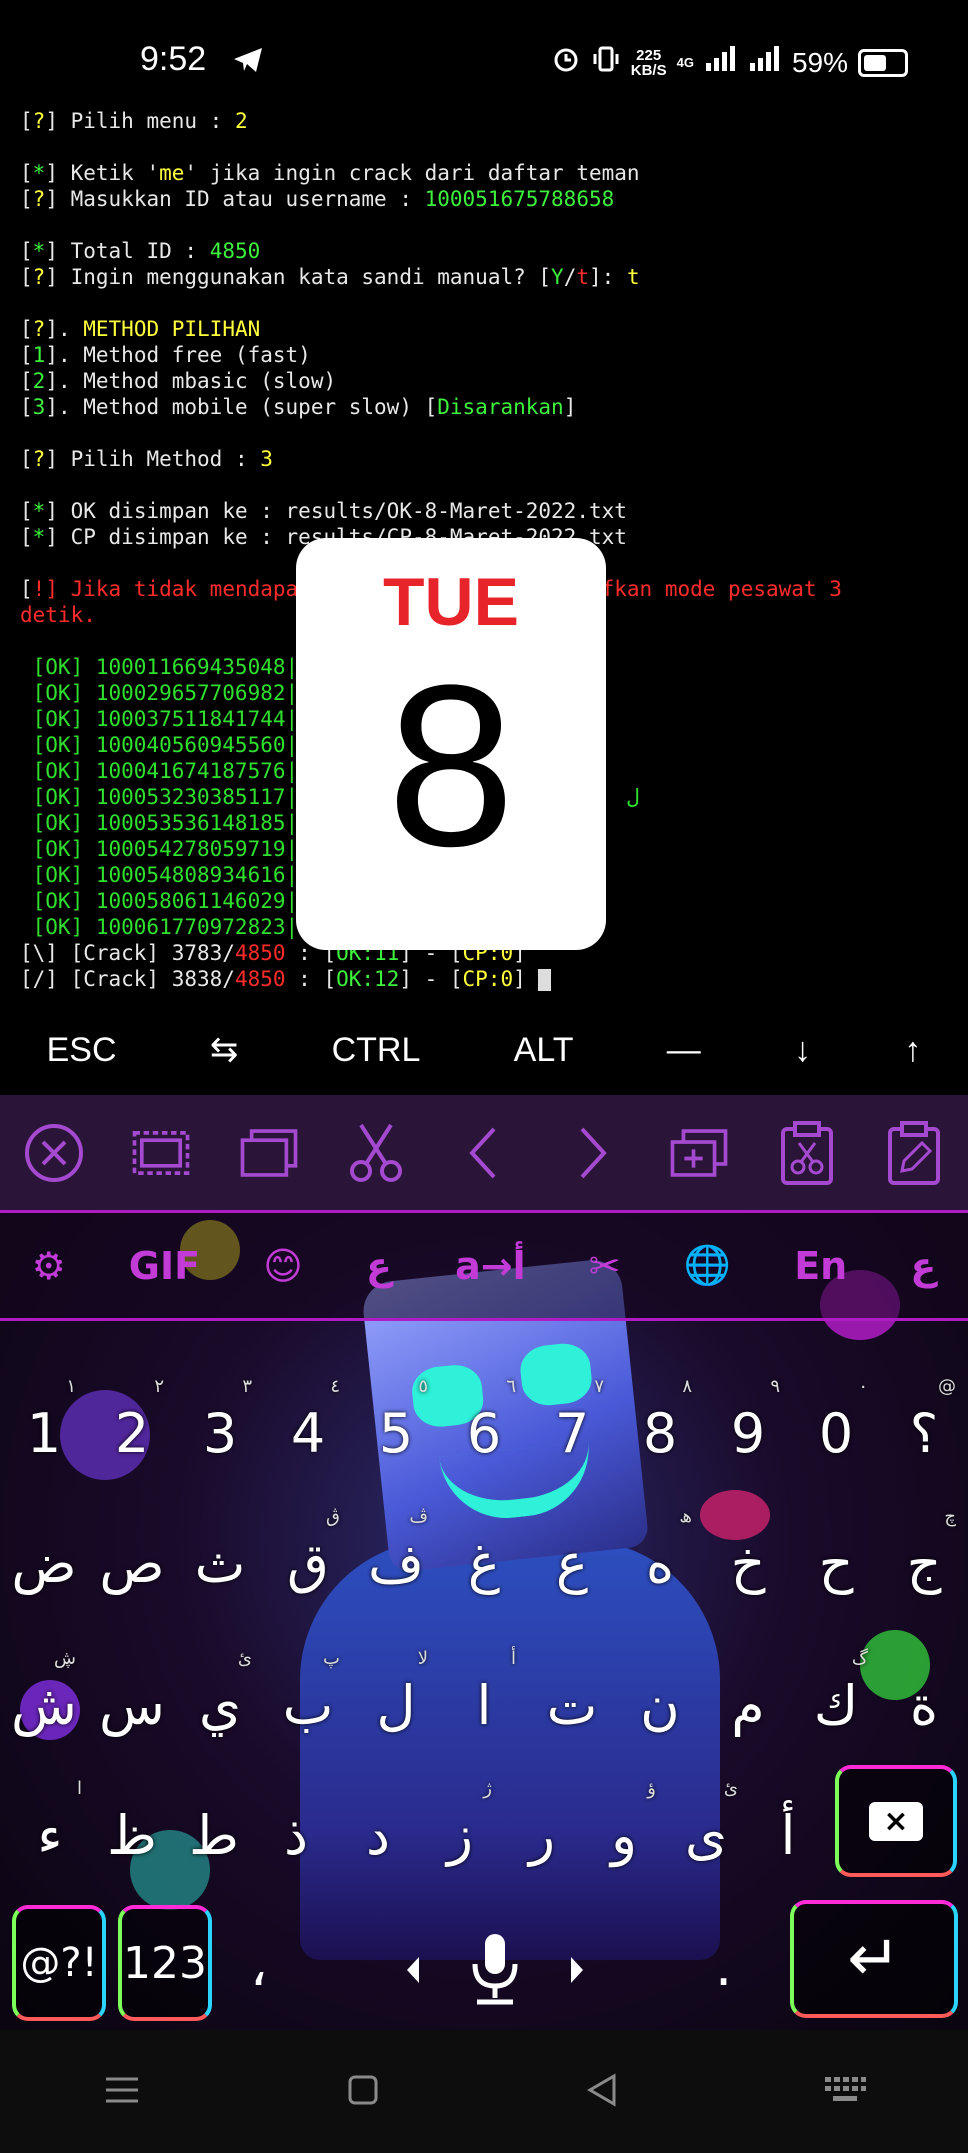  What do you see at coordinates (102, 173) in the screenshot?
I see `terminal-text: ] Ketik '` at bounding box center [102, 173].